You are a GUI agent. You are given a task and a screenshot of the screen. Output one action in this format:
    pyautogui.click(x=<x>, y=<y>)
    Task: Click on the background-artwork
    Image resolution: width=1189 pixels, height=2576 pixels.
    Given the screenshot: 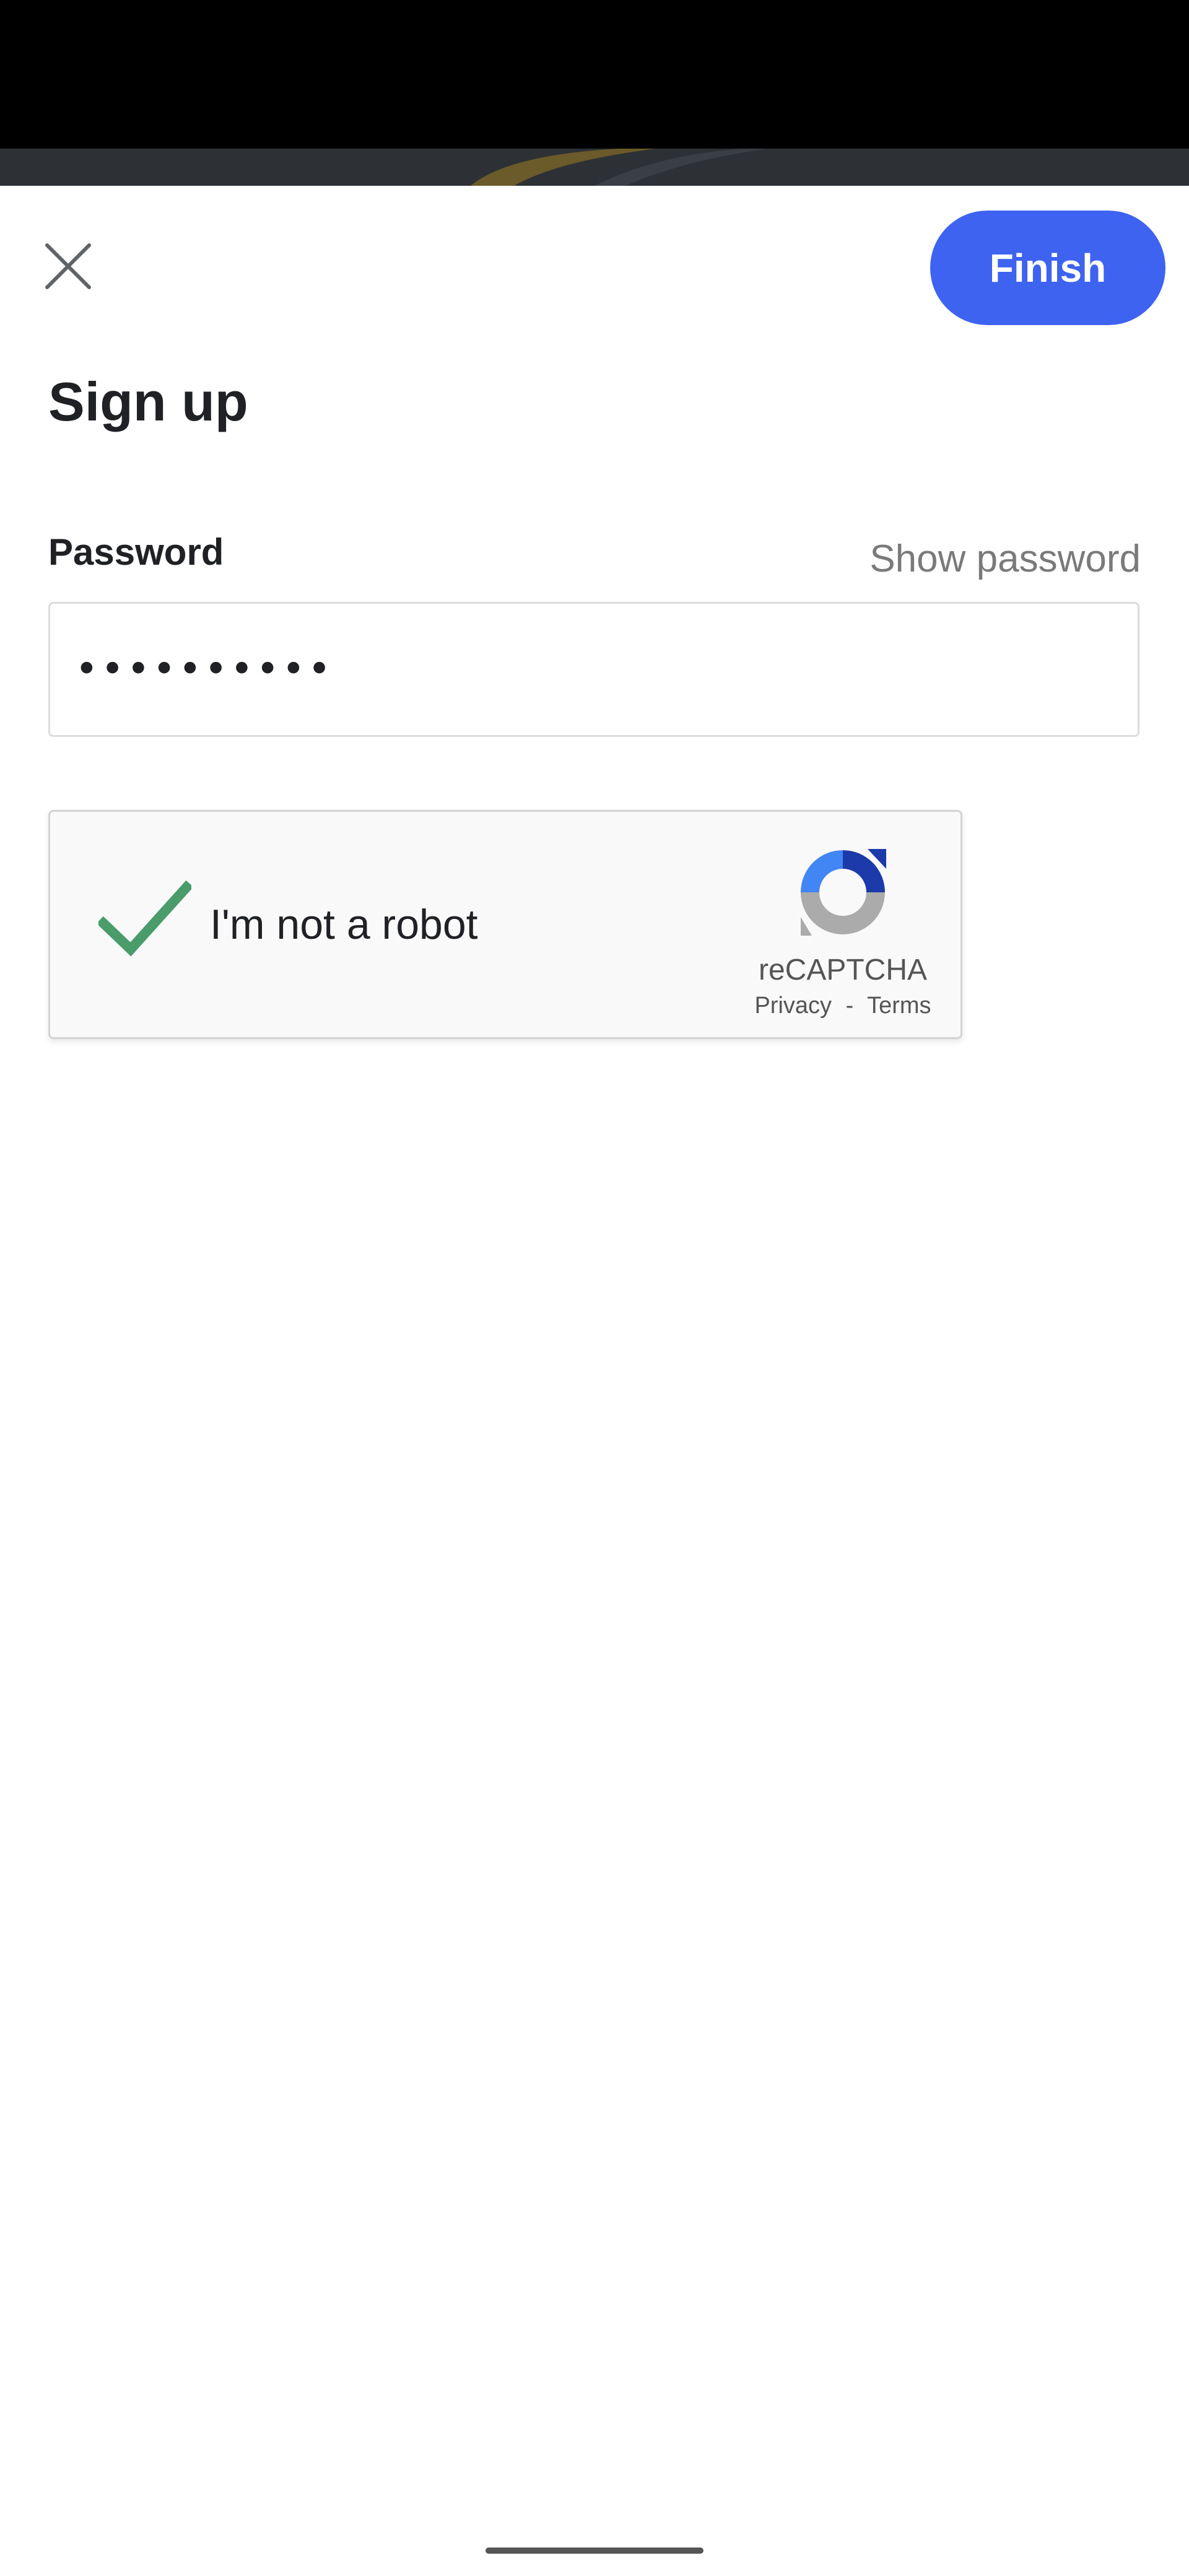 What is the action you would take?
    pyautogui.click(x=619, y=167)
    